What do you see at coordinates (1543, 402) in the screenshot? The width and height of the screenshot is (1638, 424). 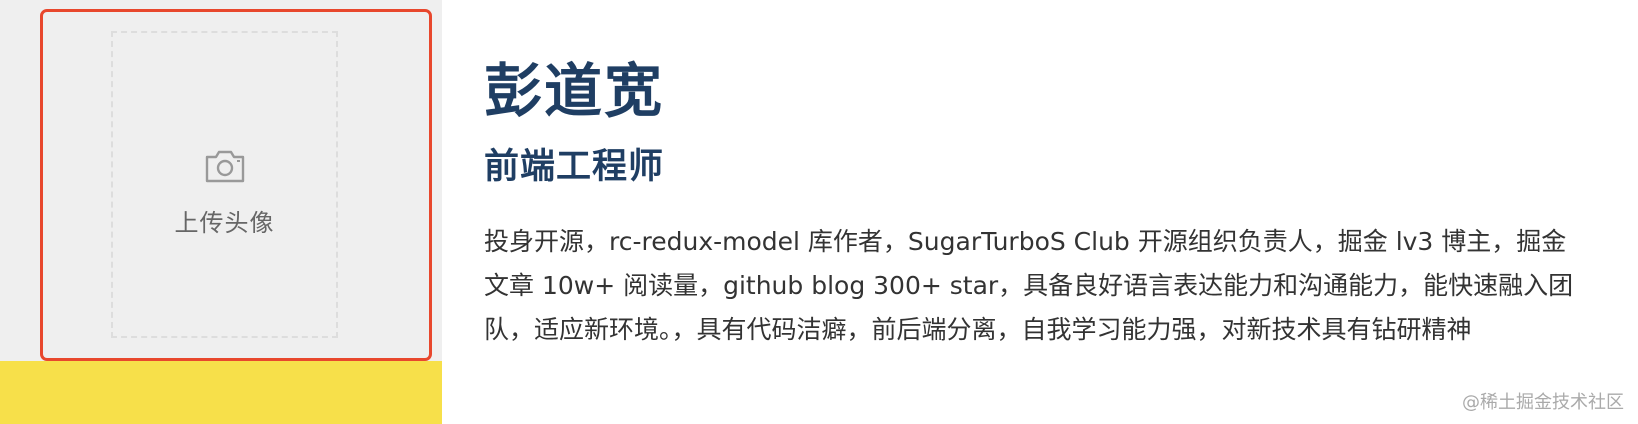 I see `community-watermark: @稀土掘金技术社区` at bounding box center [1543, 402].